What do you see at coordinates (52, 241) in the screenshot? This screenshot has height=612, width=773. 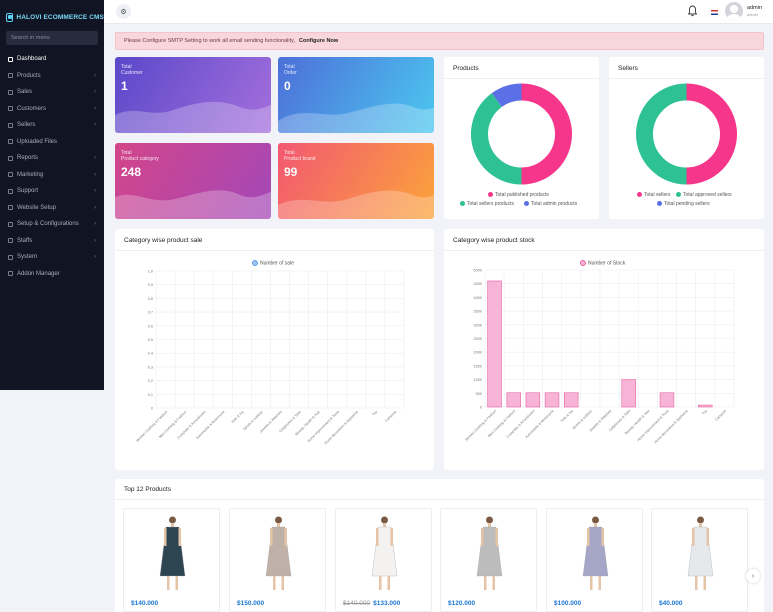 I see `sidebar-item-staffs: Staffs ›` at bounding box center [52, 241].